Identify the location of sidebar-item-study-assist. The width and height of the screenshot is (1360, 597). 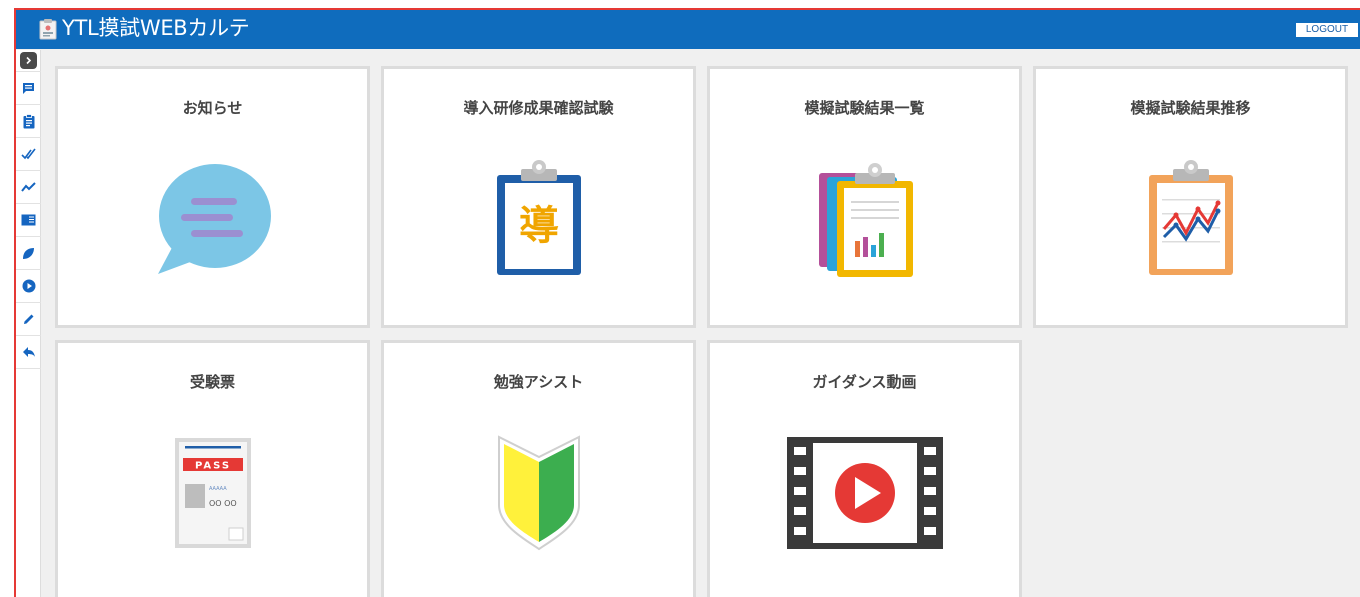
(28, 253).